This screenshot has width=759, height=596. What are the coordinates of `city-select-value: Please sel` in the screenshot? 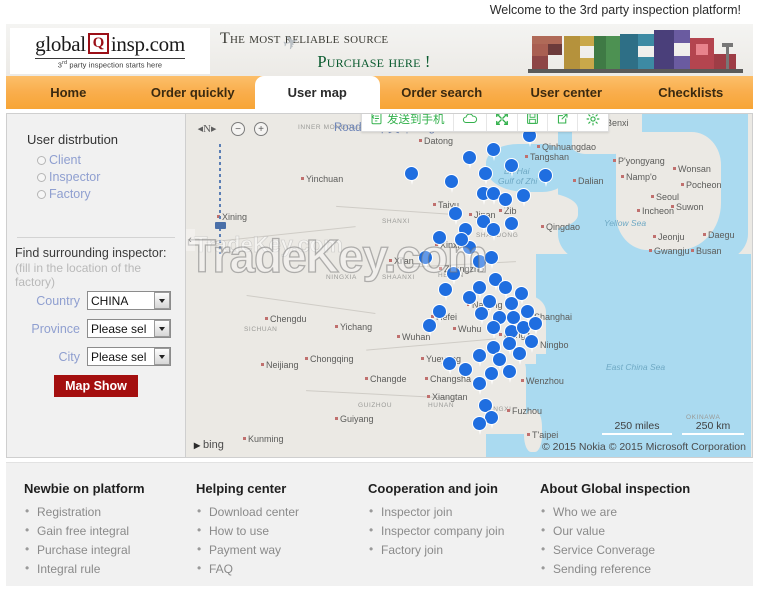 It's located at (119, 356).